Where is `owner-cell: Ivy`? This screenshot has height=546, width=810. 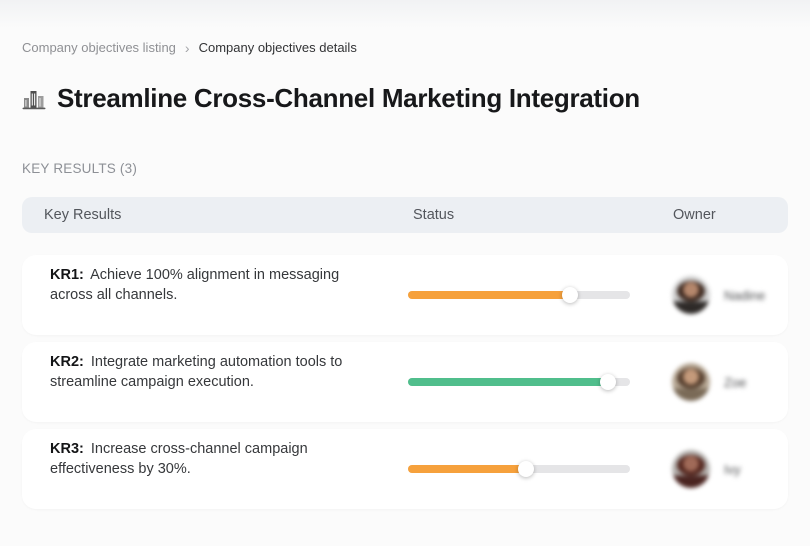
owner-cell: Ivy is located at coordinates (730, 469).